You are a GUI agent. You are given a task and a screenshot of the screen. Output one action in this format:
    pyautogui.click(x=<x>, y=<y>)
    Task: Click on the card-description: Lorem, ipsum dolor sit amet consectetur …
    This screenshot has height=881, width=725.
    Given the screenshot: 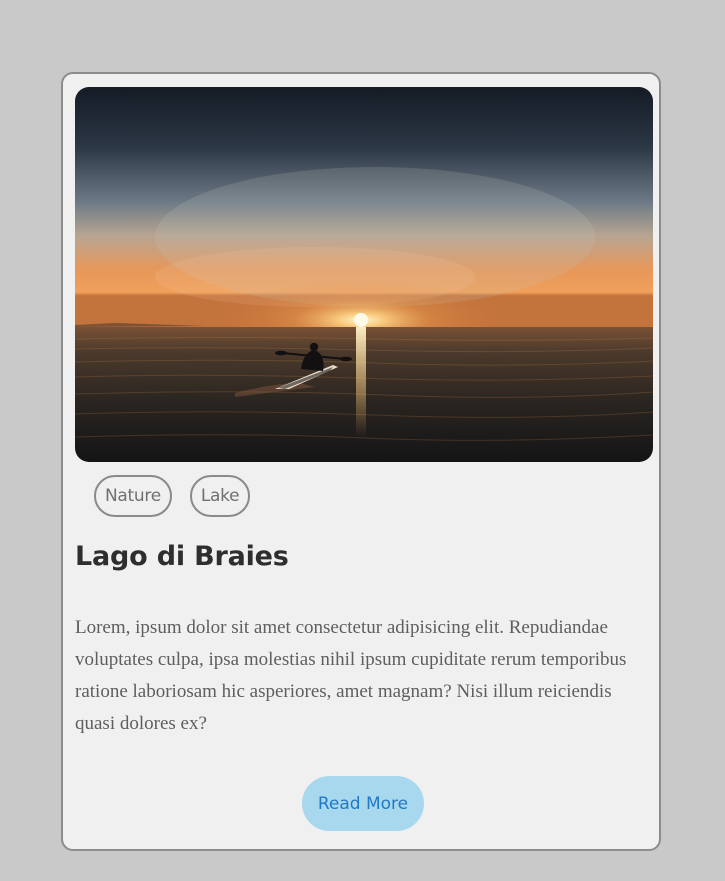 What is the action you would take?
    pyautogui.click(x=351, y=675)
    